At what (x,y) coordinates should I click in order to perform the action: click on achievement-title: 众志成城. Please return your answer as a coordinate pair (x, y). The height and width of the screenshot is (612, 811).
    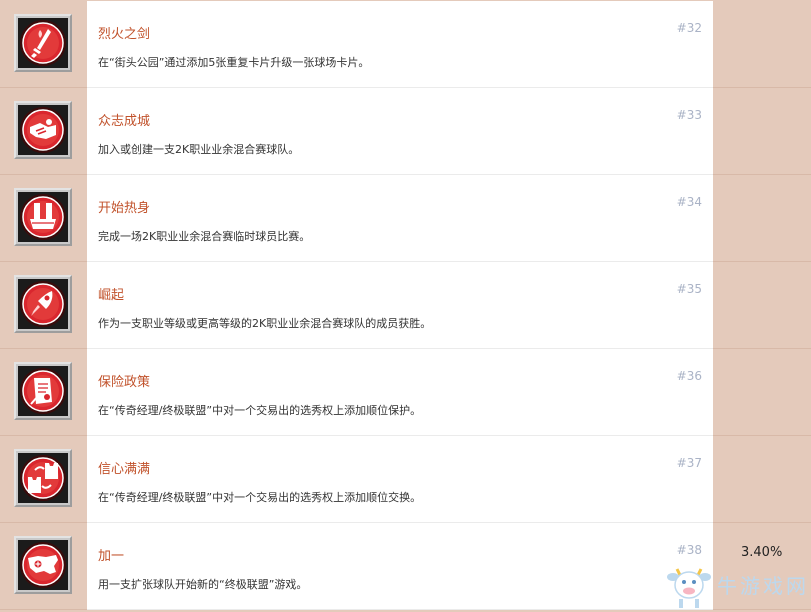
    Looking at the image, I should click on (124, 121).